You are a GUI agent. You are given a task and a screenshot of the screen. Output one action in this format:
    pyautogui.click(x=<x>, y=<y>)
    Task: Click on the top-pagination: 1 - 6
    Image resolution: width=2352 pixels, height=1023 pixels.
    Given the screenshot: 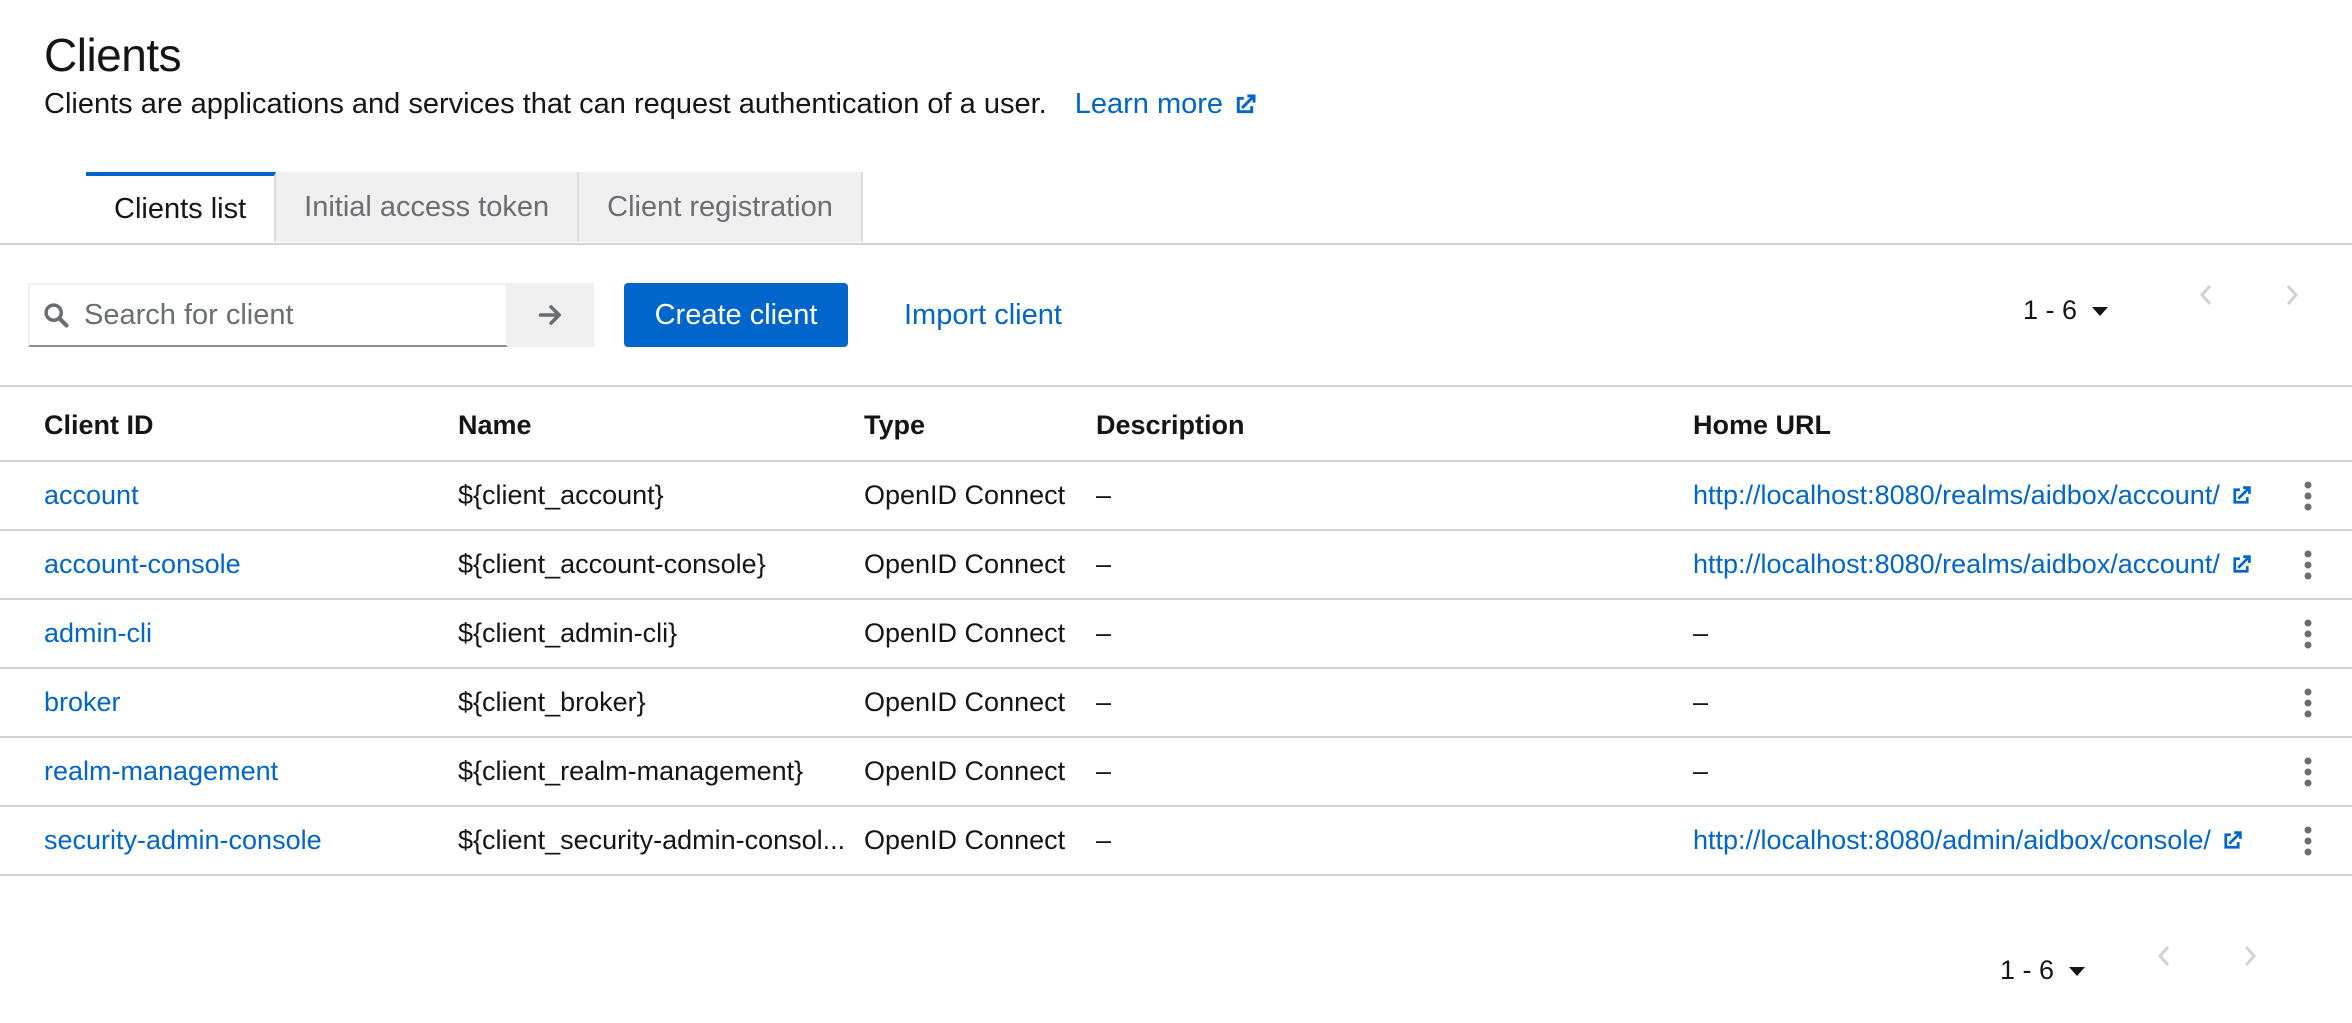 What is the action you would take?
    pyautogui.click(x=2066, y=310)
    